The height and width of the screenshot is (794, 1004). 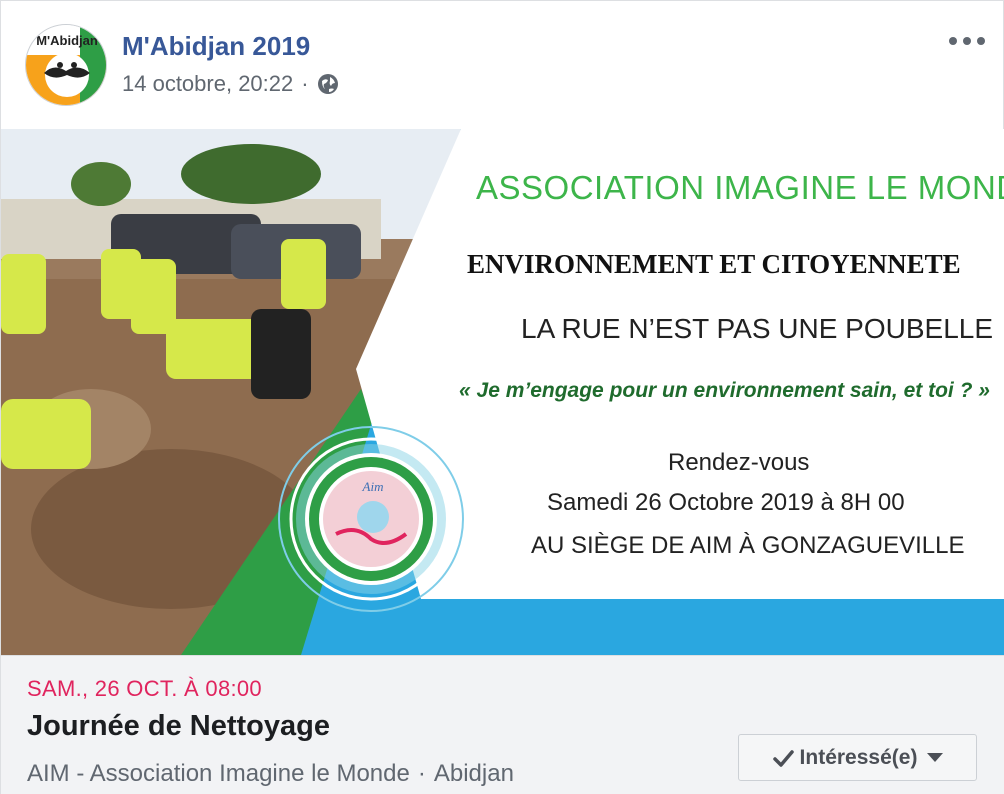 I want to click on banner-date-line: Samedi 26 Octobre 2019 à 8H 00, so click(x=726, y=502).